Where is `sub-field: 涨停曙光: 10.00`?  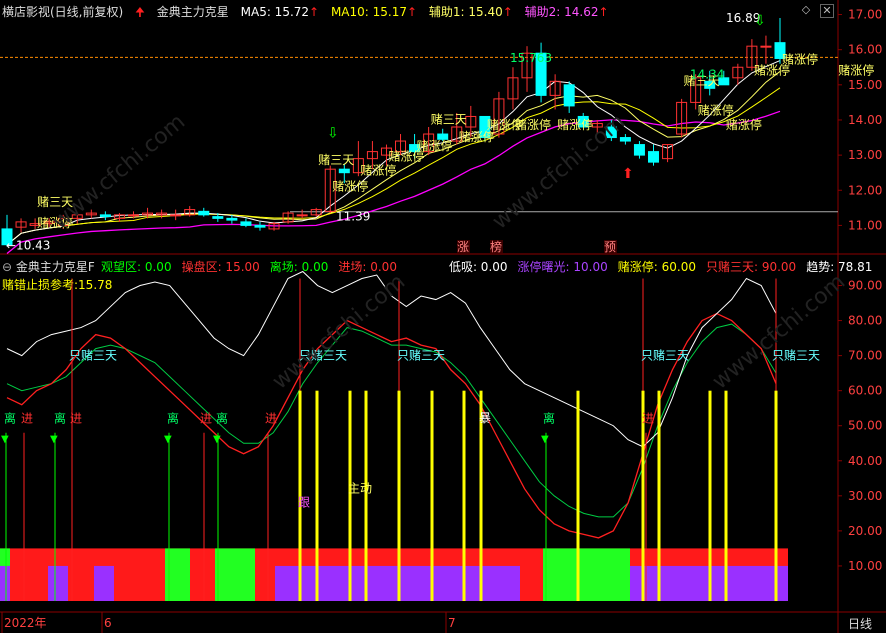
sub-field: 涨停曙光: 10.00 is located at coordinates (562, 267).